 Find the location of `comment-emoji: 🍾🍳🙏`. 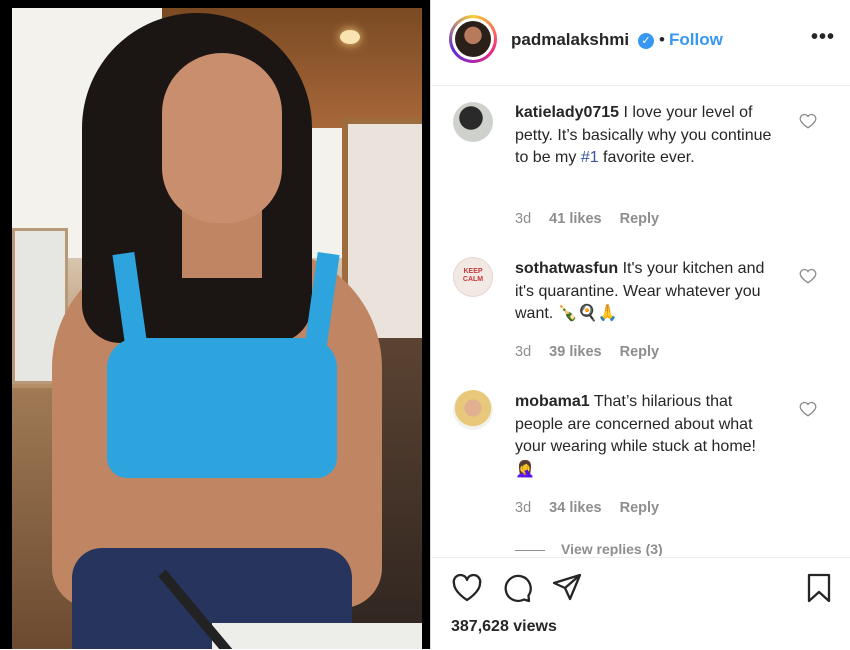

comment-emoji: 🍾🍳🙏 is located at coordinates (587, 313).